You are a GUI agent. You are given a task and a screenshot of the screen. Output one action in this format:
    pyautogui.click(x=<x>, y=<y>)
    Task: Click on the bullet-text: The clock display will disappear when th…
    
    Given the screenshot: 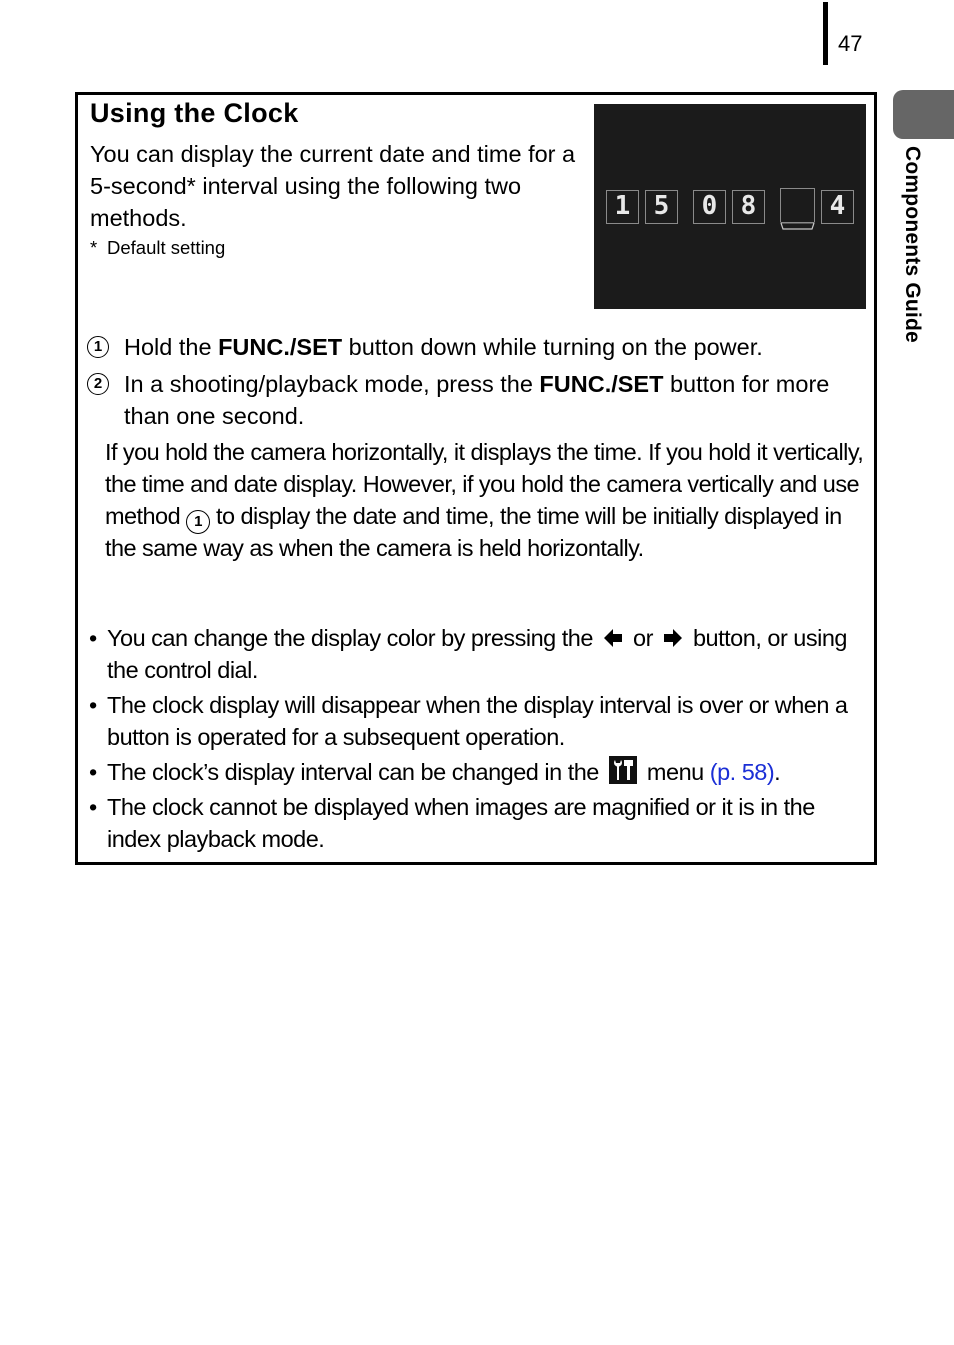 What is the action you would take?
    pyautogui.click(x=477, y=721)
    